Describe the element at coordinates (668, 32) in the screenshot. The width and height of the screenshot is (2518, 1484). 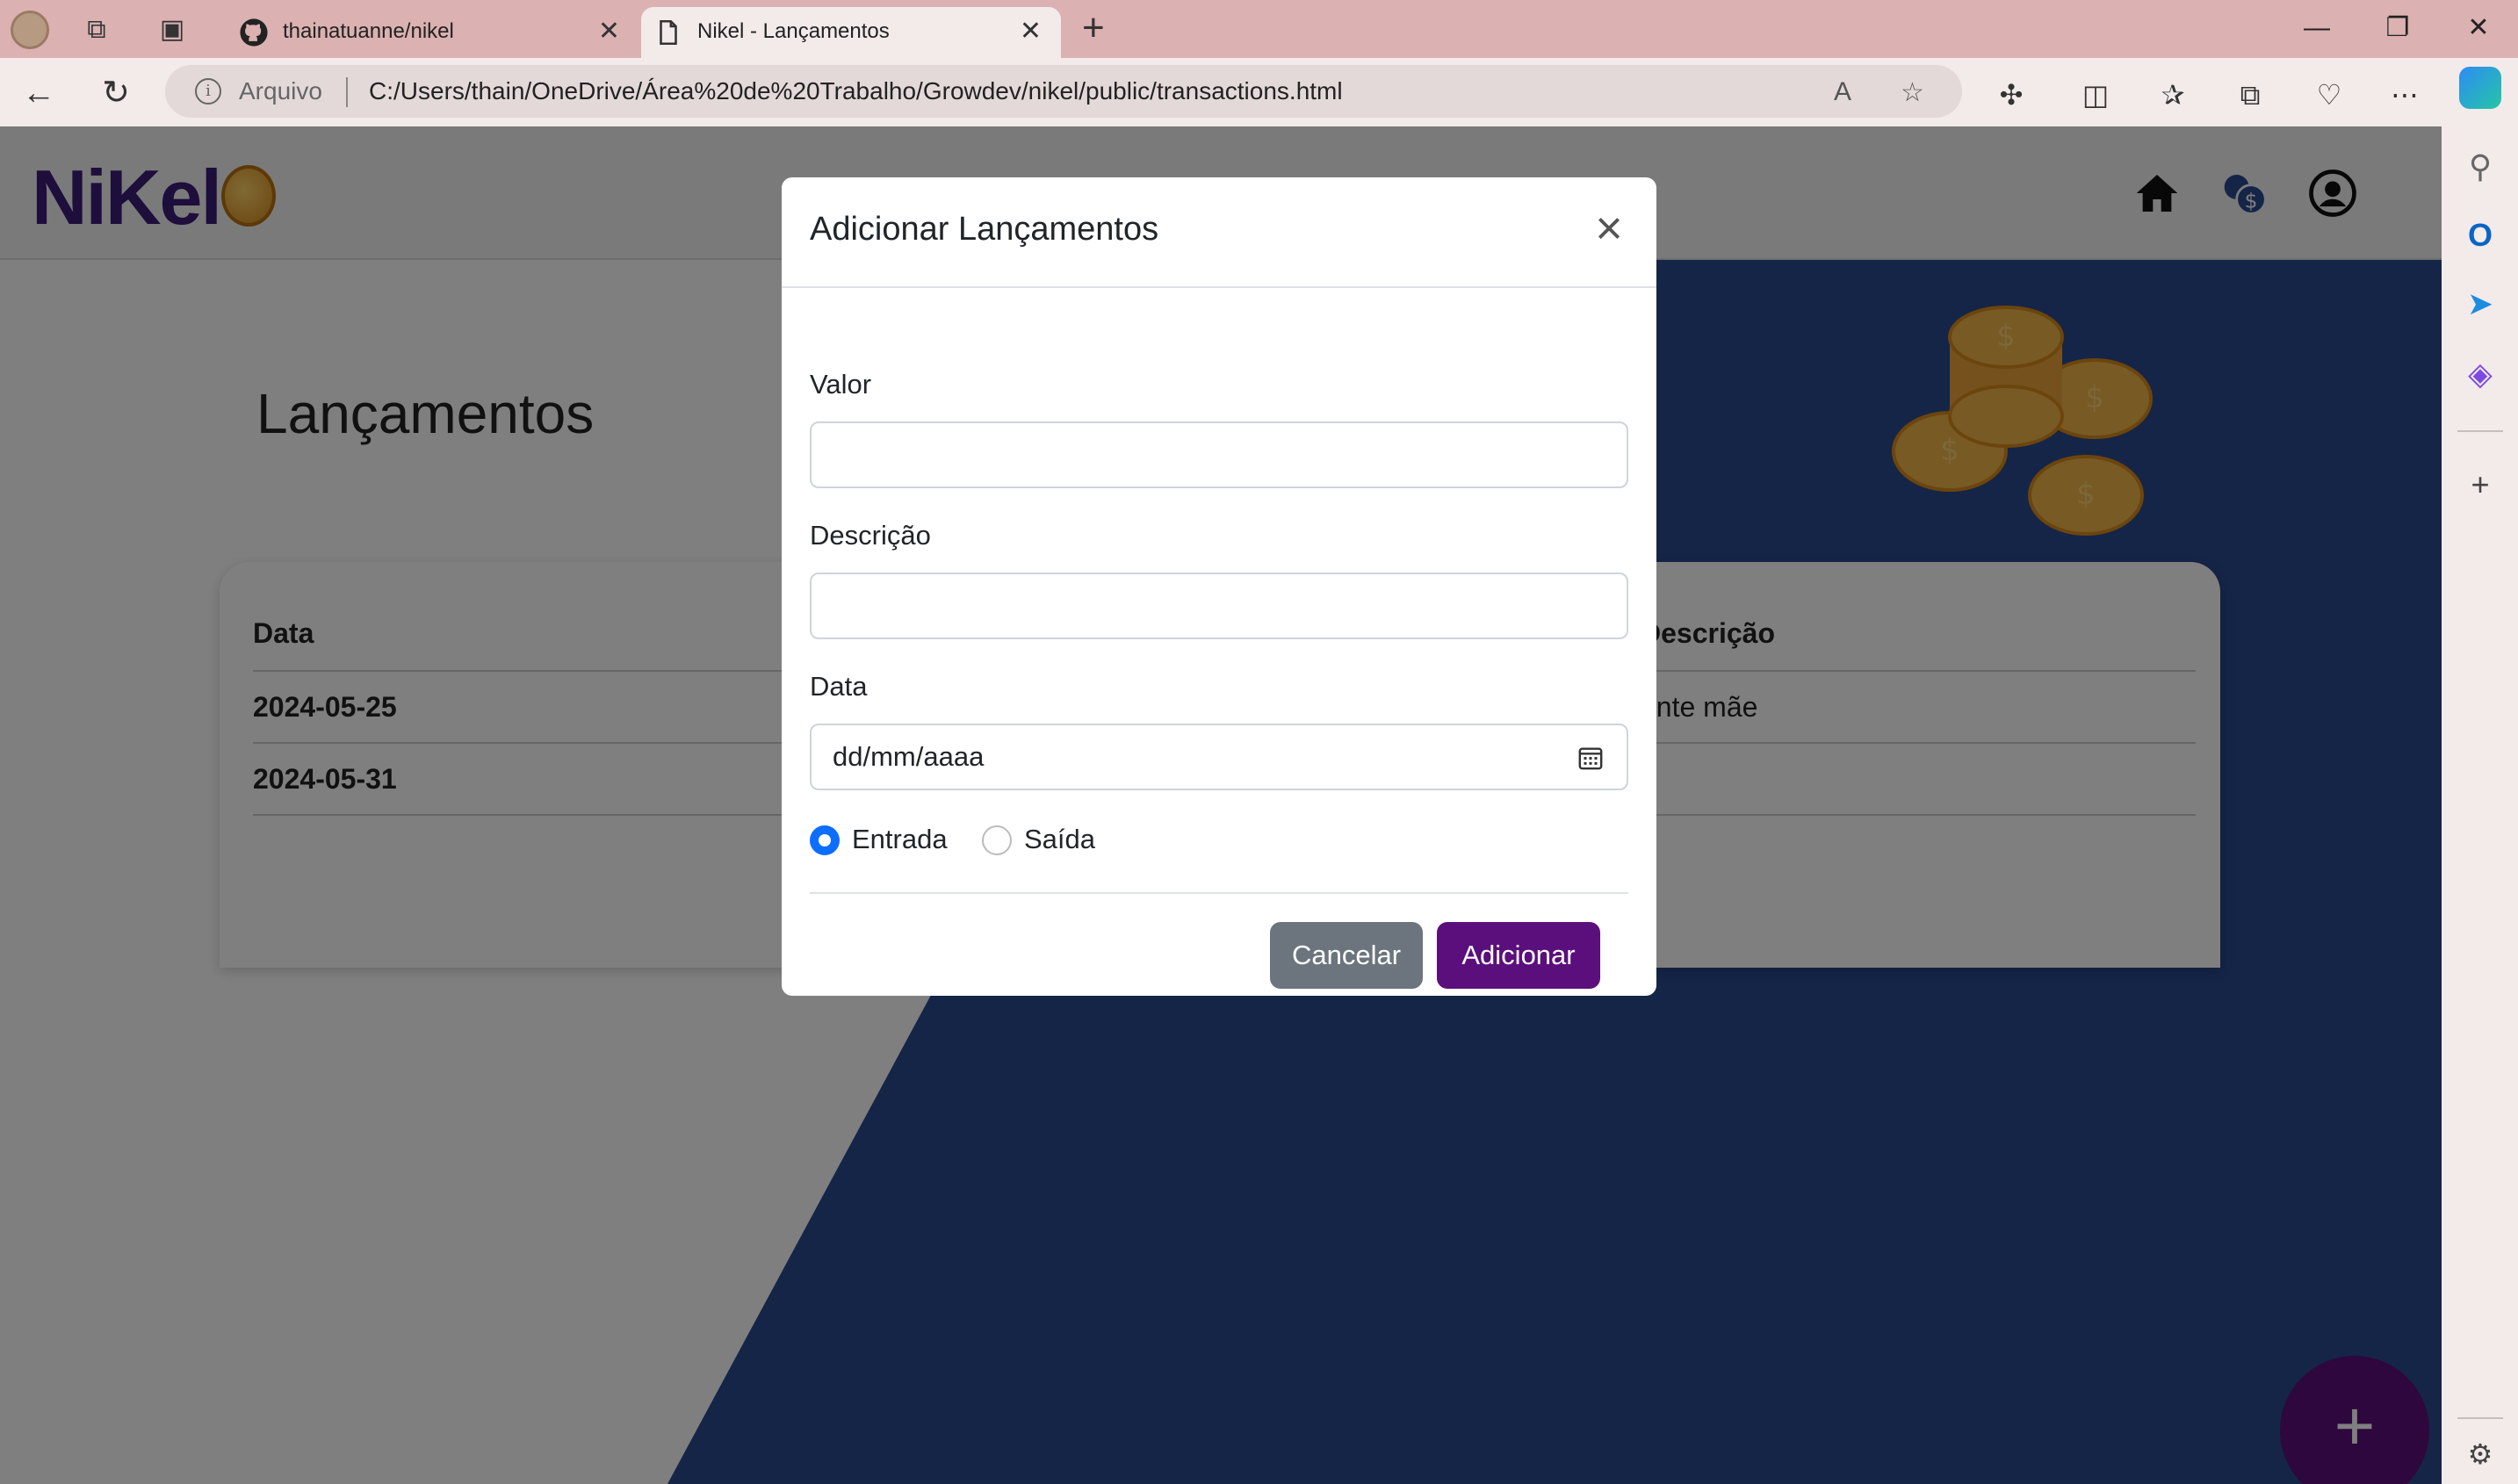
I see `page-icon` at that location.